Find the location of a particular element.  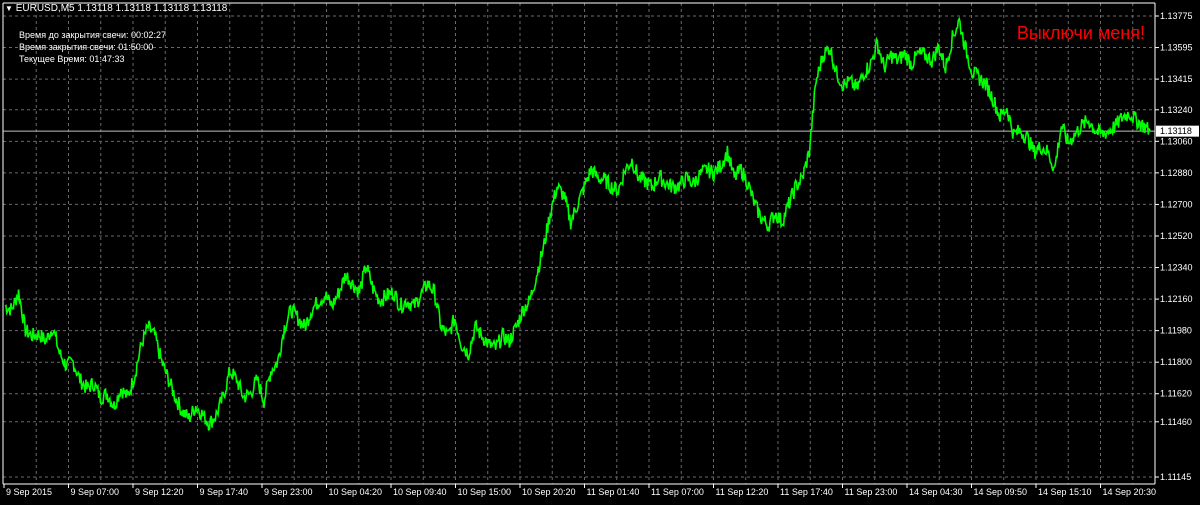

time-tick-label: 9 Sep 07:00 is located at coordinates (95, 492).